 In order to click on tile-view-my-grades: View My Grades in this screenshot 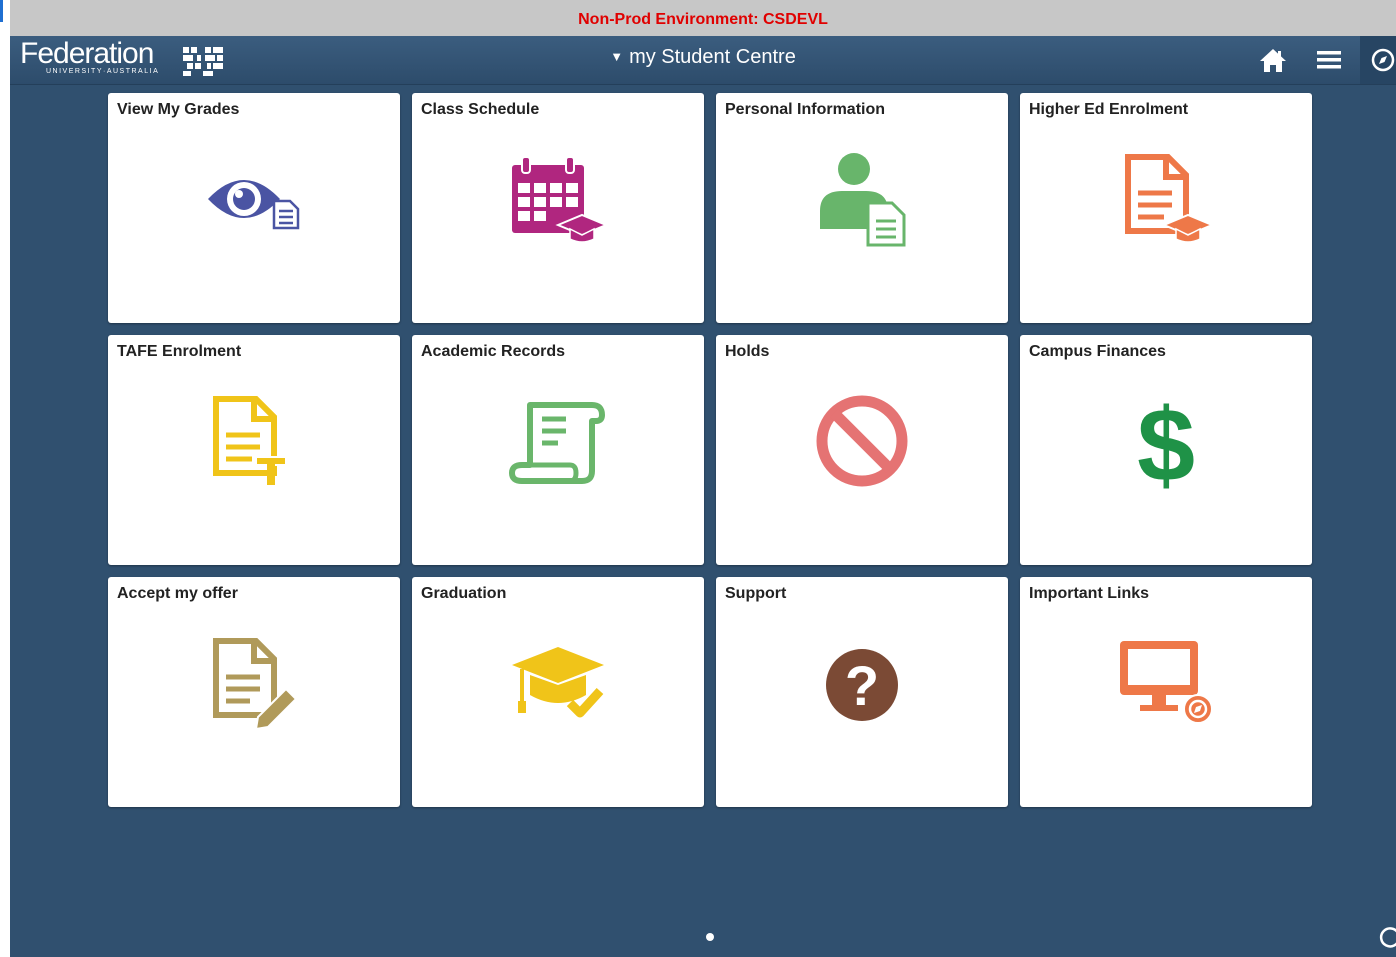, I will do `click(254, 208)`.